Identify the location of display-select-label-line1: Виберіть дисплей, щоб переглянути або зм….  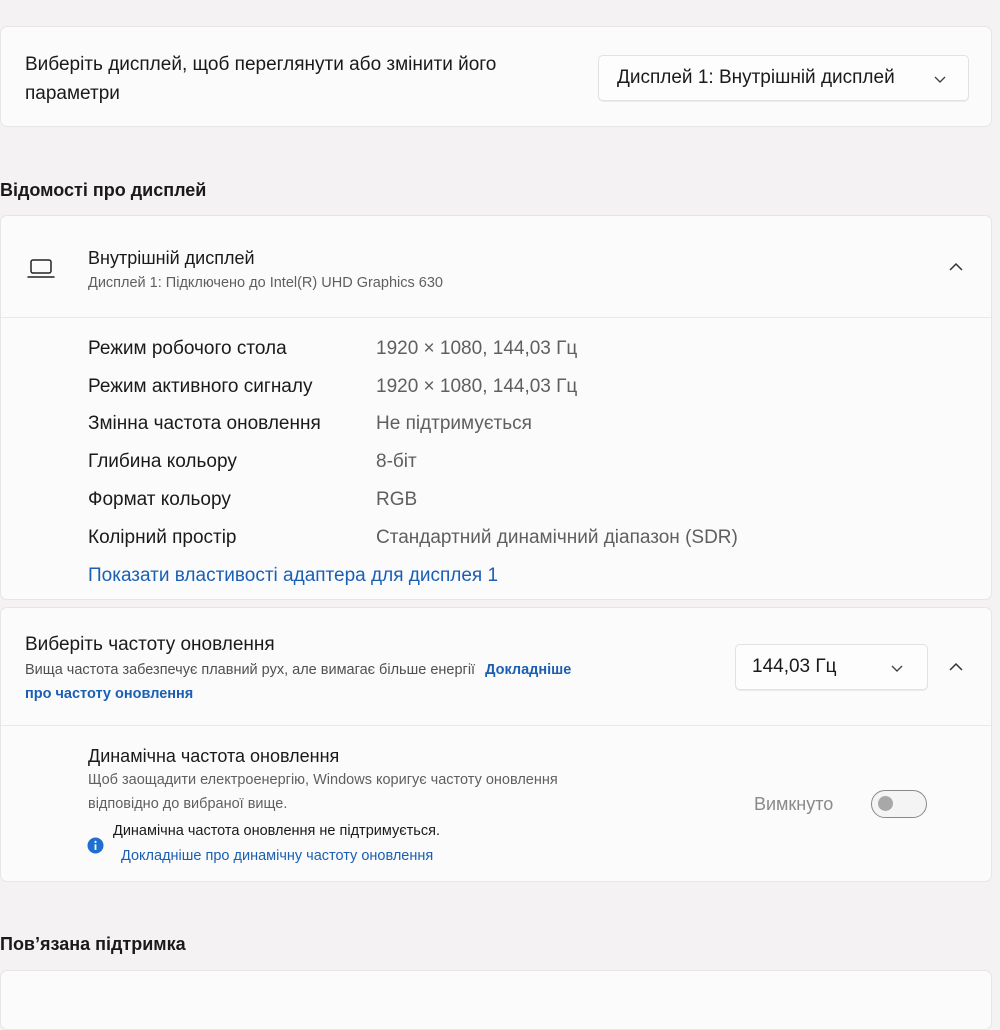
(261, 64).